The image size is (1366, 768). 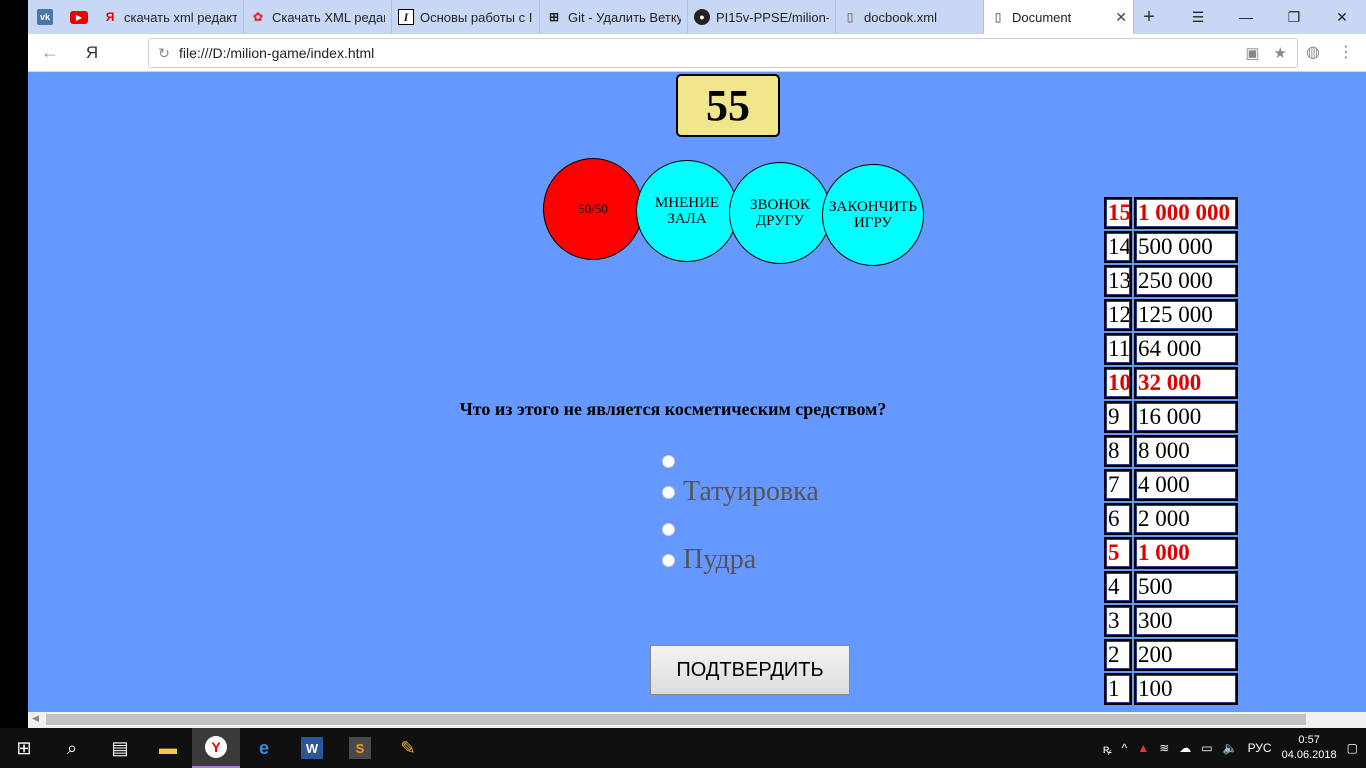 I want to click on tab-basics: I Основы работы с I, so click(x=466, y=17).